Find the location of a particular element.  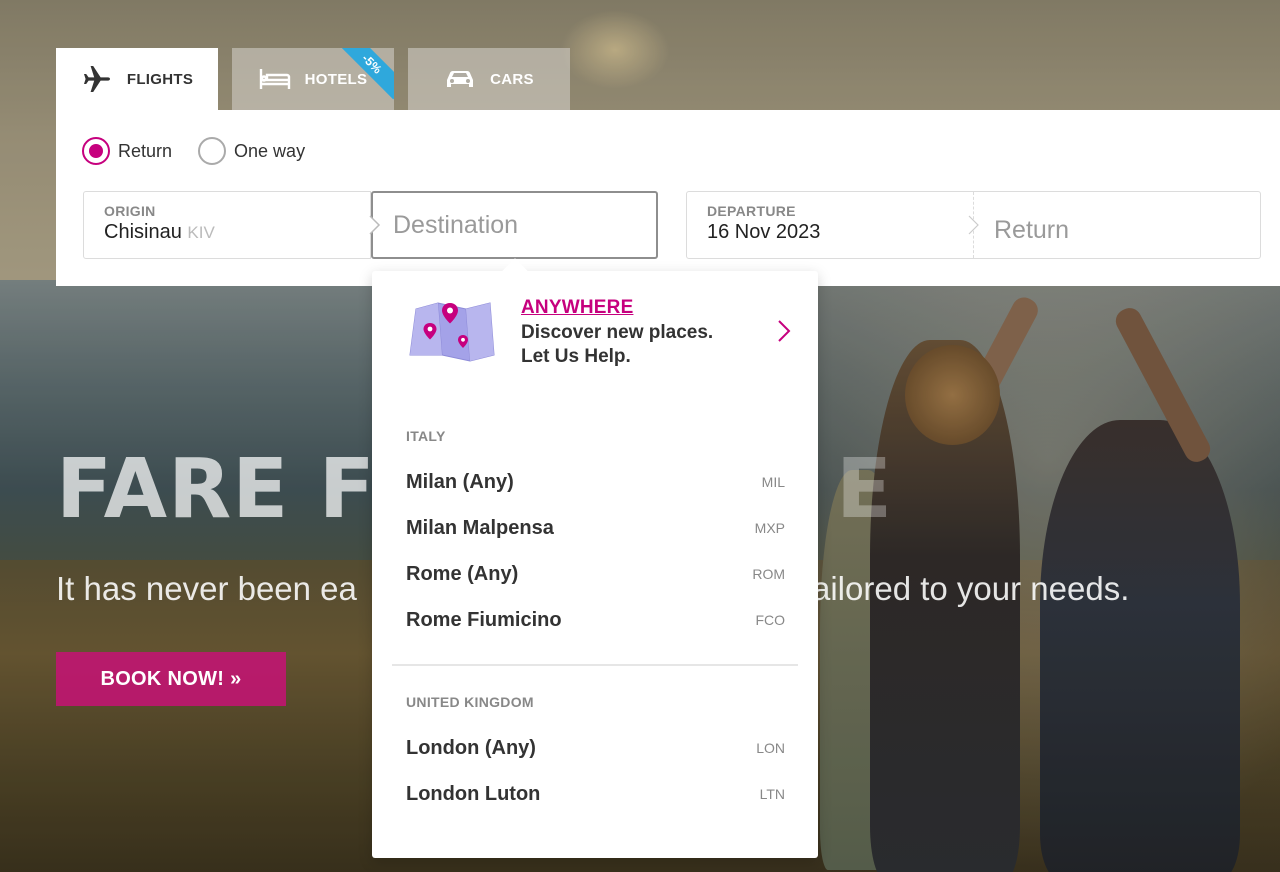

airport-code: LTN is located at coordinates (772, 794).